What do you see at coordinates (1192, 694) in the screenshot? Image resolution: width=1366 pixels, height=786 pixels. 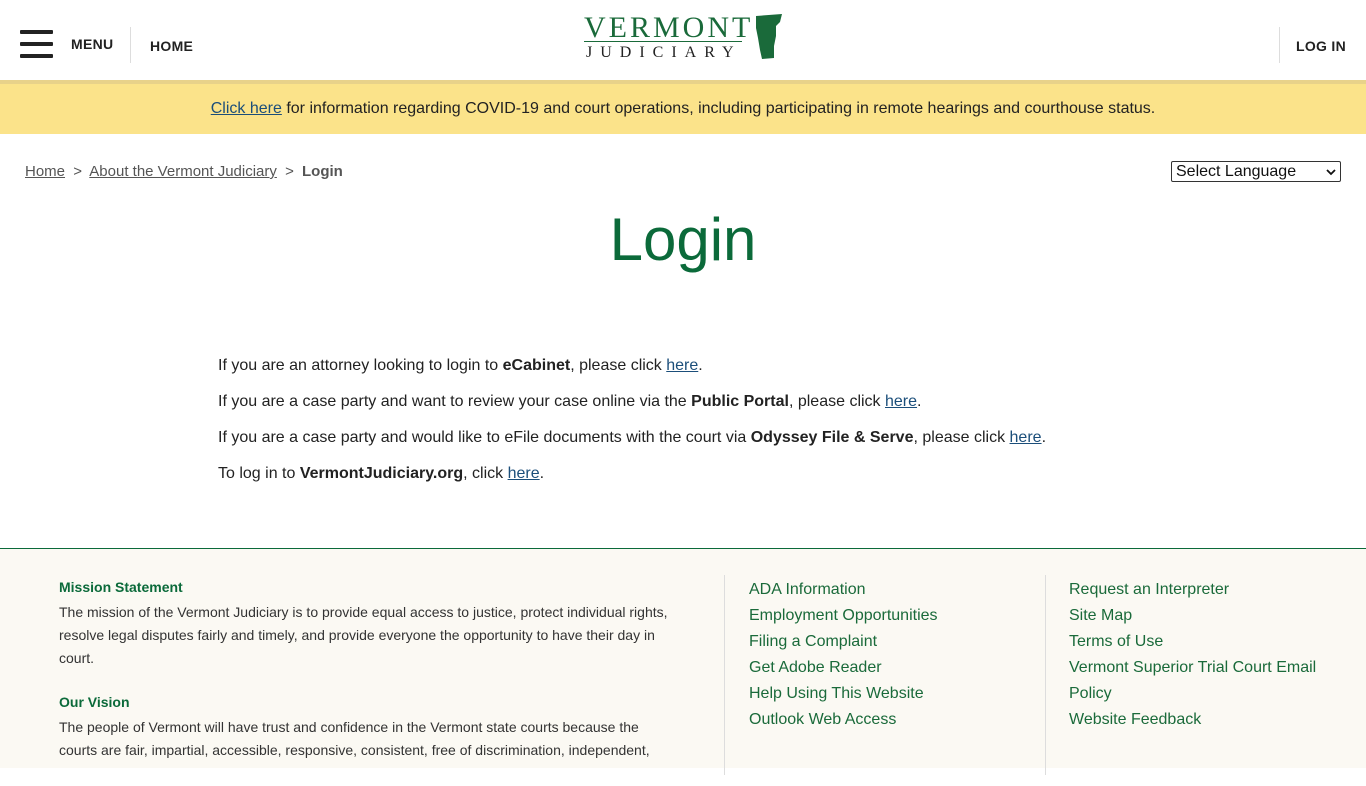 I see `footer-link-item: Policy` at bounding box center [1192, 694].